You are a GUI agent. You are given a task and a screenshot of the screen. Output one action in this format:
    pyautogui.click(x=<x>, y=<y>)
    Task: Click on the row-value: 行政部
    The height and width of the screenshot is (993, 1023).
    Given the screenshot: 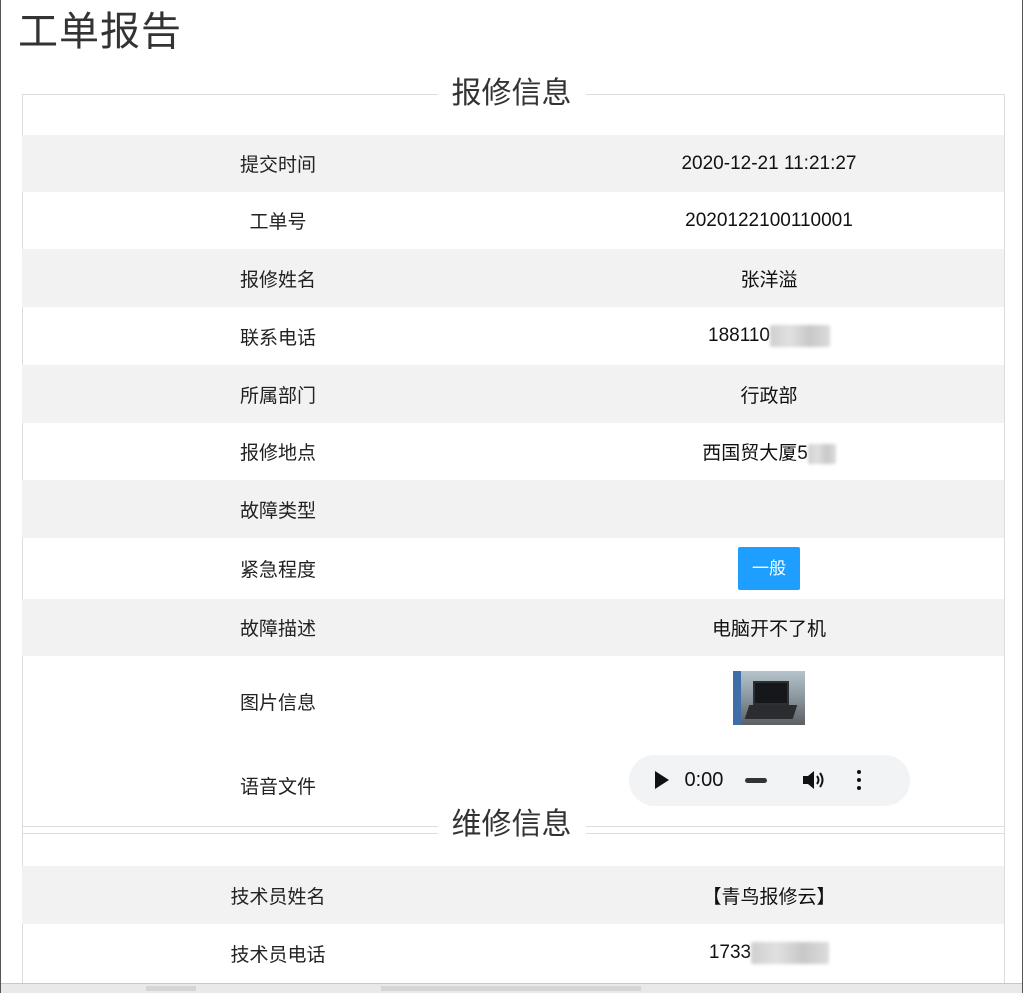 What is the action you would take?
    pyautogui.click(x=769, y=396)
    